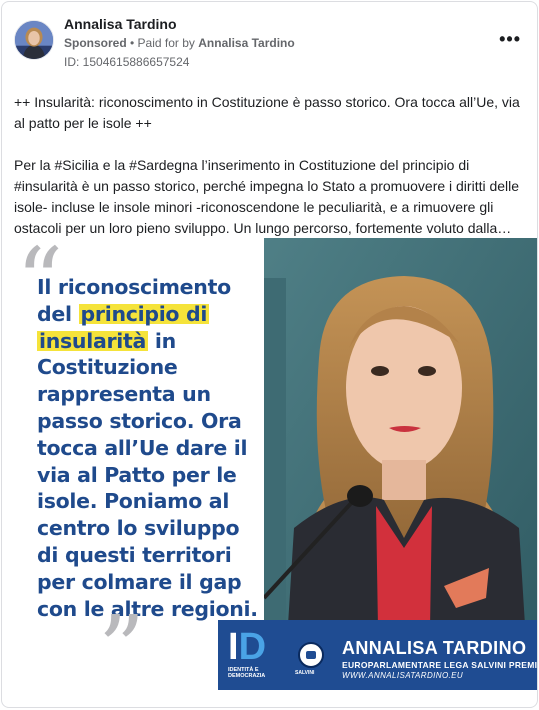 The height and width of the screenshot is (710, 539). Describe the element at coordinates (403, 675) in the screenshot. I see `footer-url: WWW.ANNALISATARDINO.EU` at that location.